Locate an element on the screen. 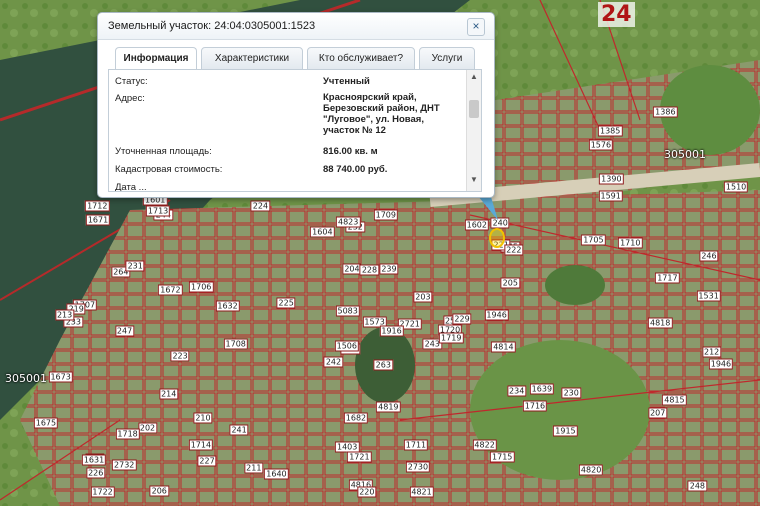  parcel-number-label: 1671 is located at coordinates (98, 220).